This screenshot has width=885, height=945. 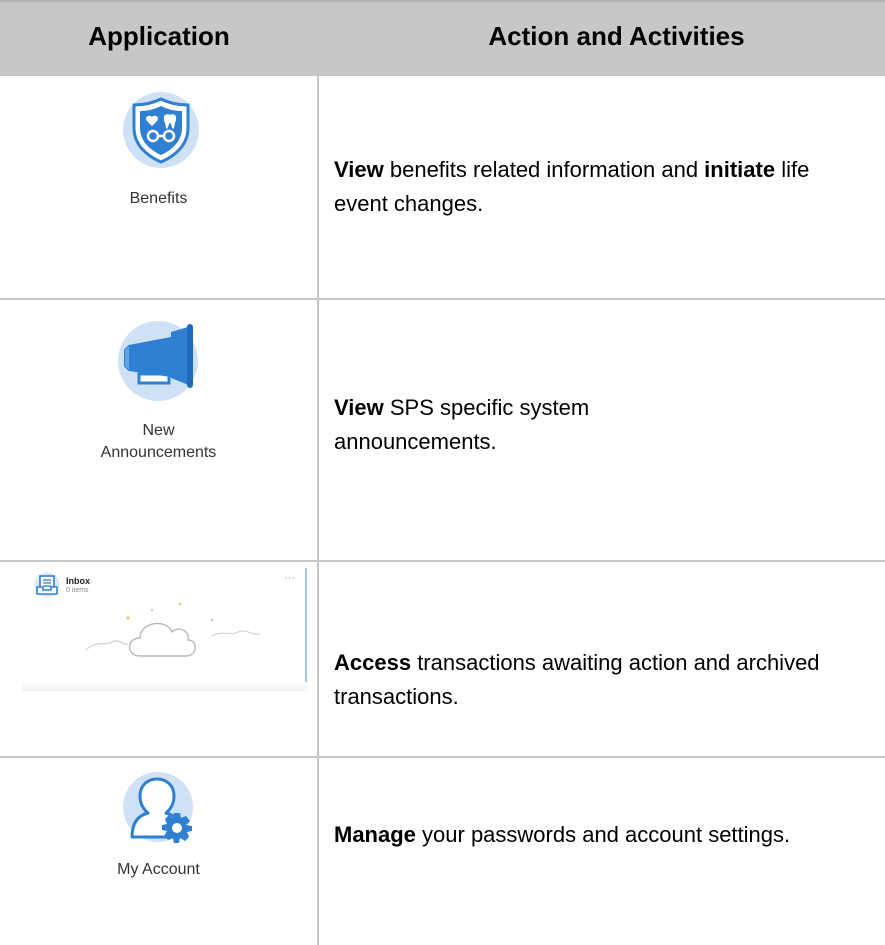 I want to click on shield-icon, so click(x=161, y=130).